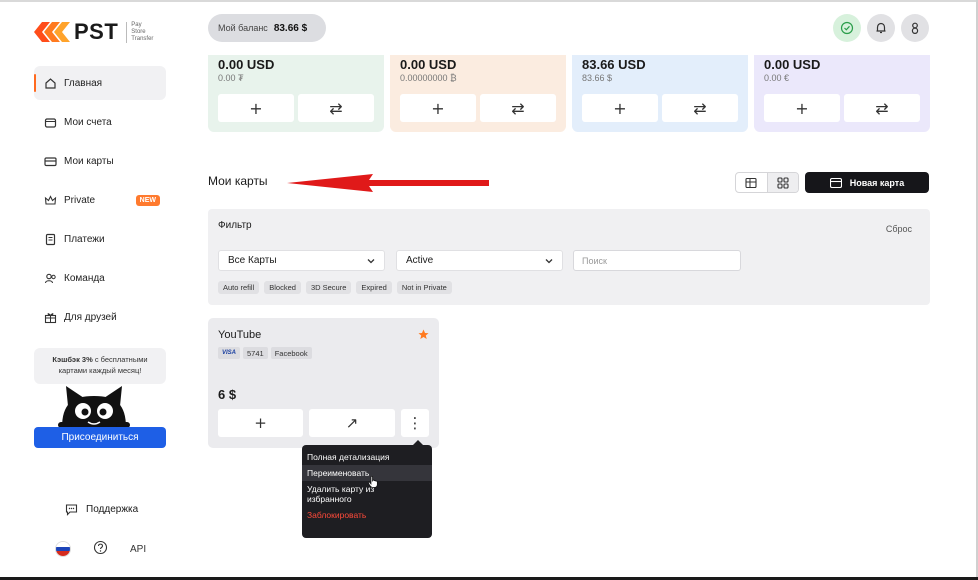  Describe the element at coordinates (479, 260) in the screenshot. I see `status-select: Active` at that location.